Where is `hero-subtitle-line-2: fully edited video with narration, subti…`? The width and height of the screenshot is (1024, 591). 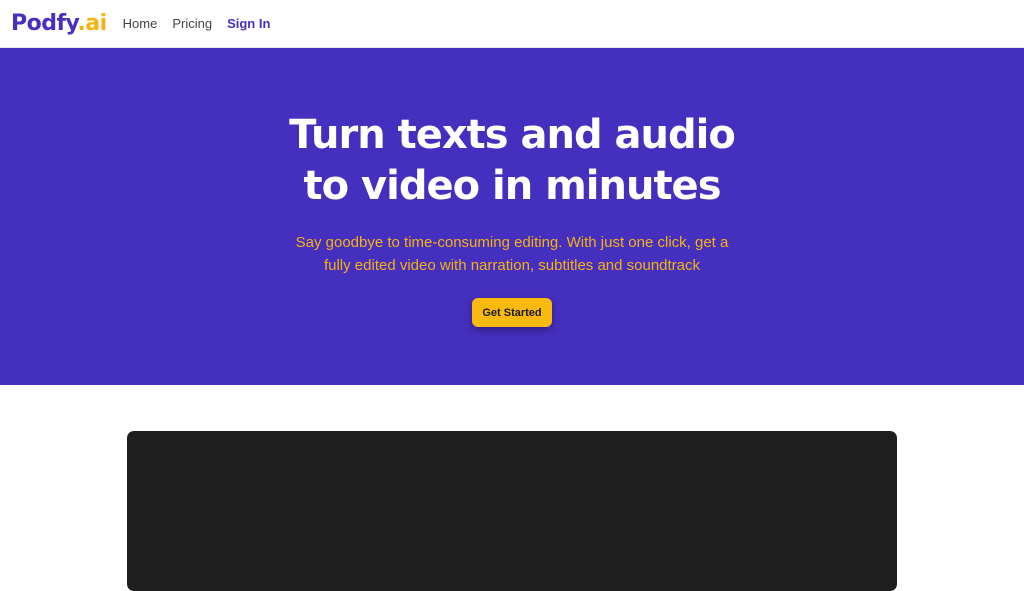 hero-subtitle-line-2: fully edited video with narration, subti… is located at coordinates (512, 265).